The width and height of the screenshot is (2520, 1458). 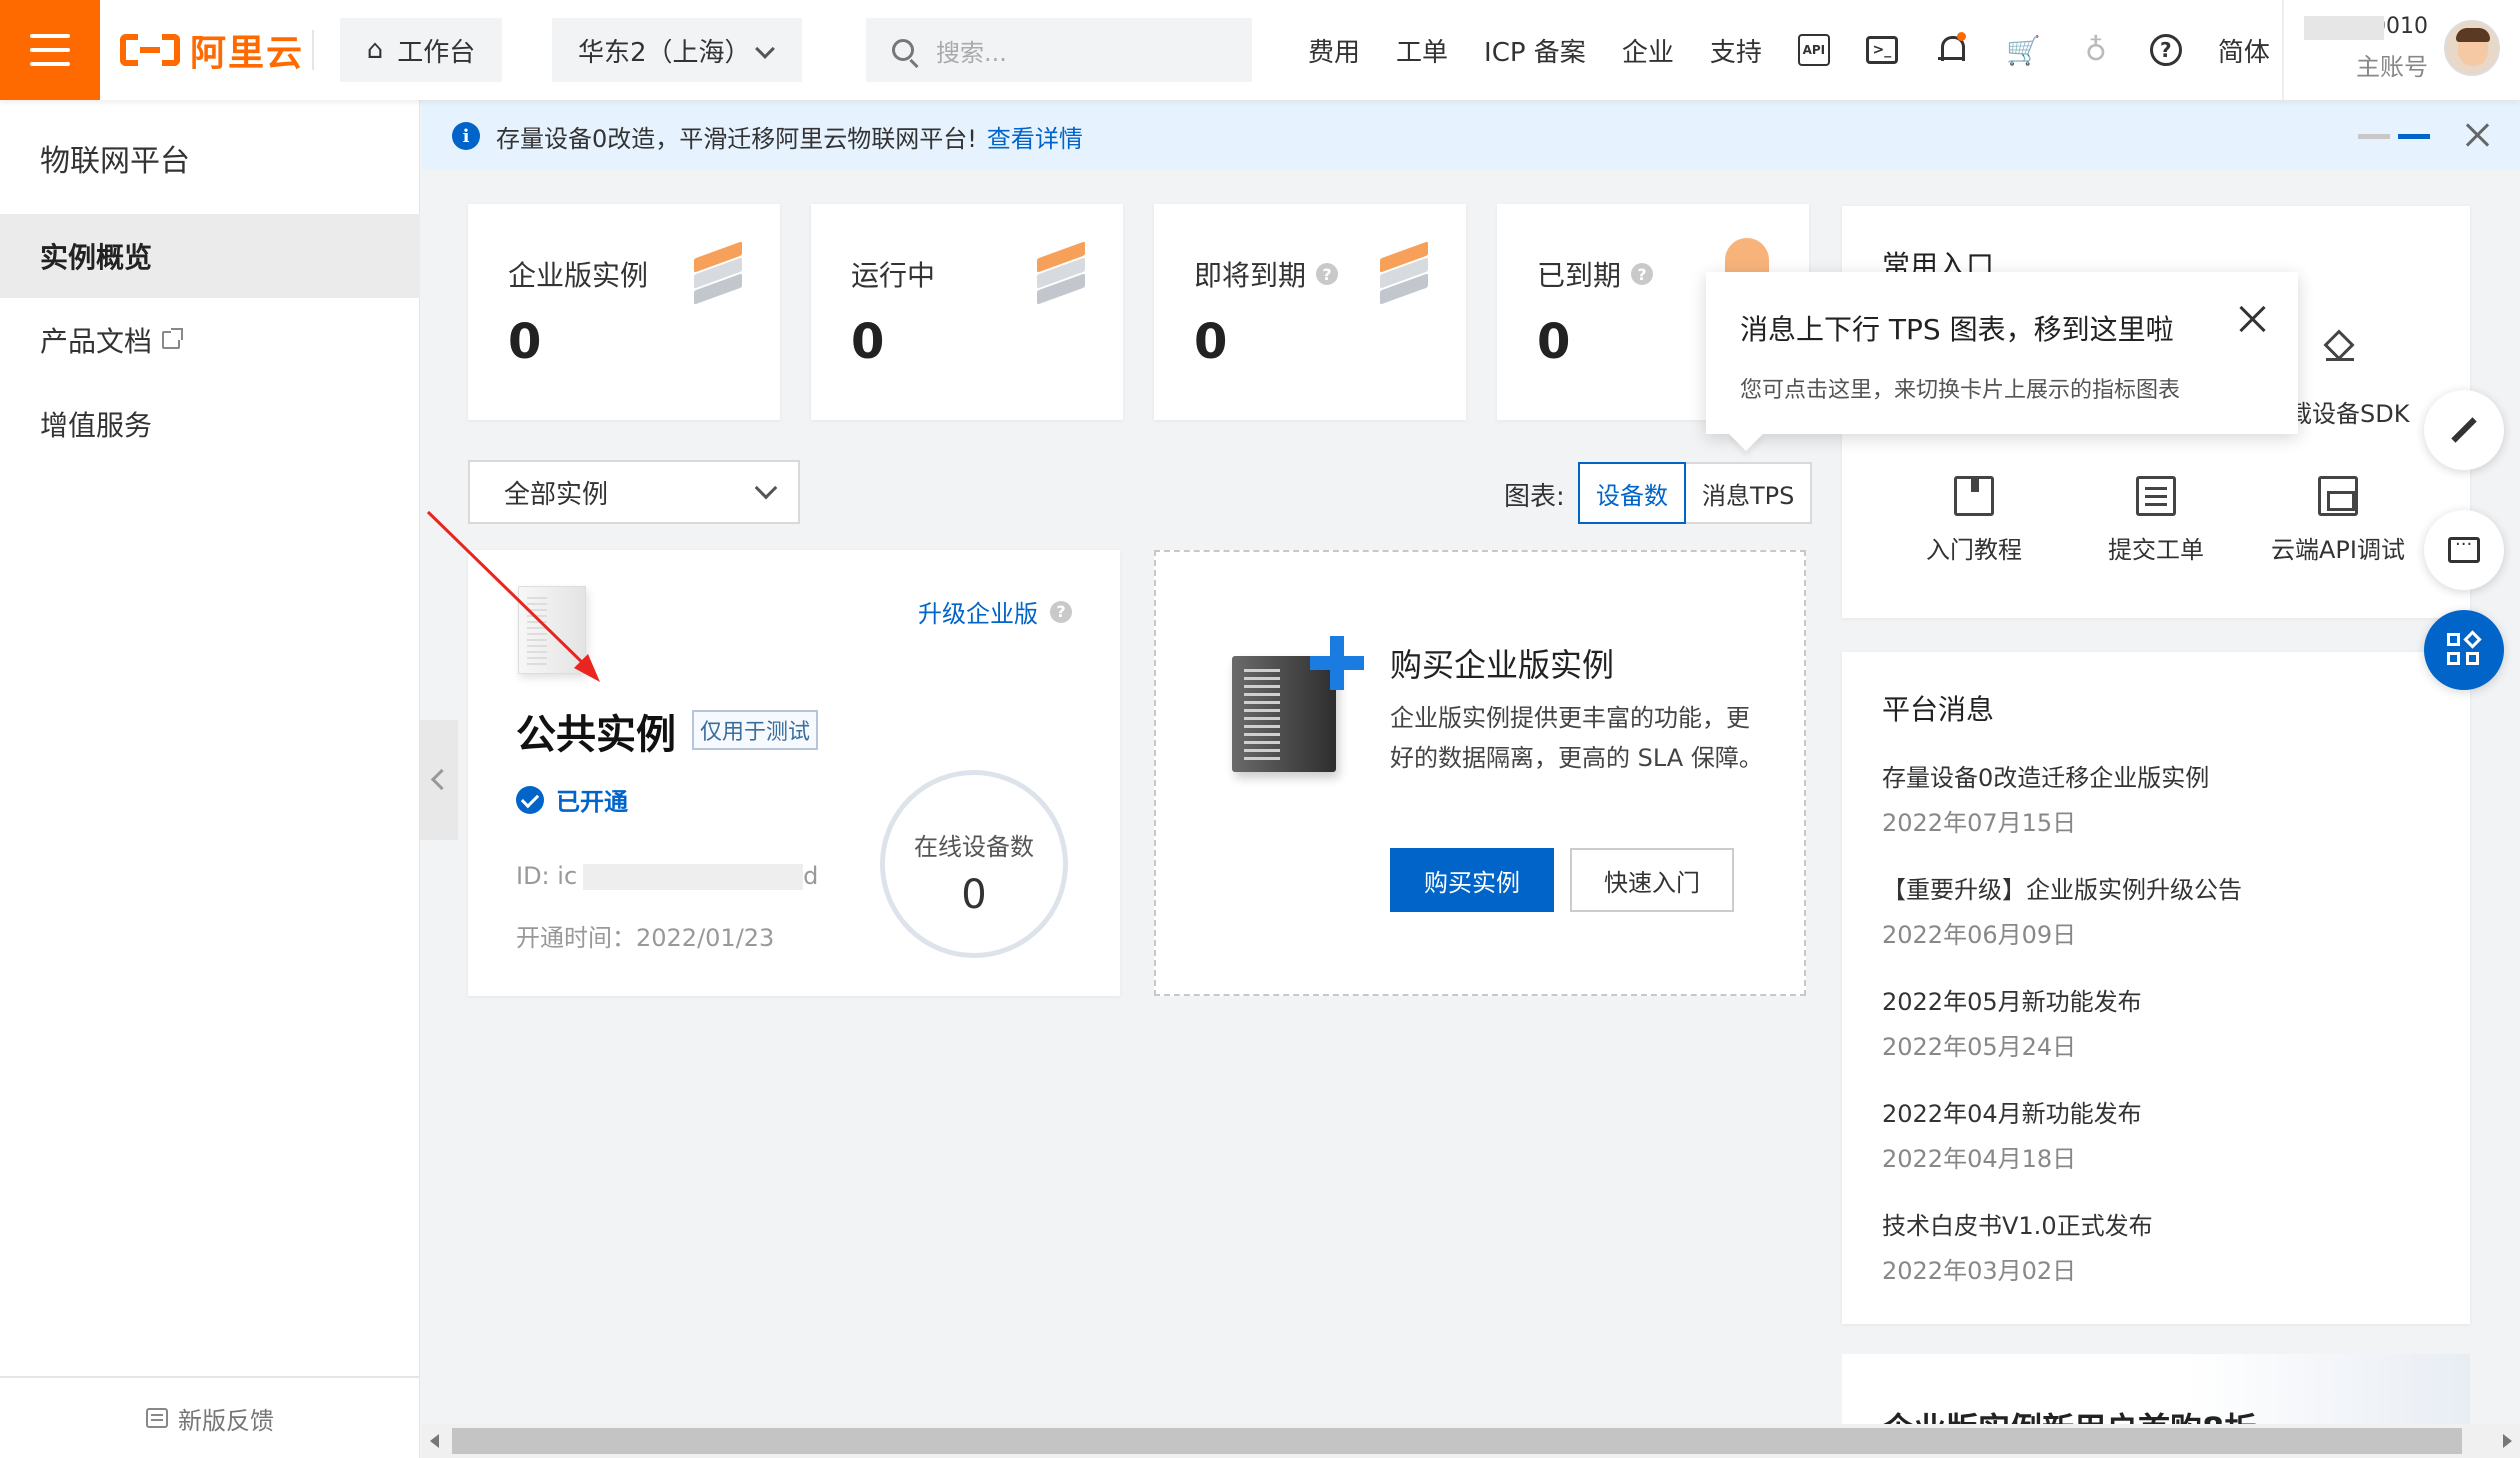 I want to click on news-date: 2022年07月15日, so click(x=1979, y=823).